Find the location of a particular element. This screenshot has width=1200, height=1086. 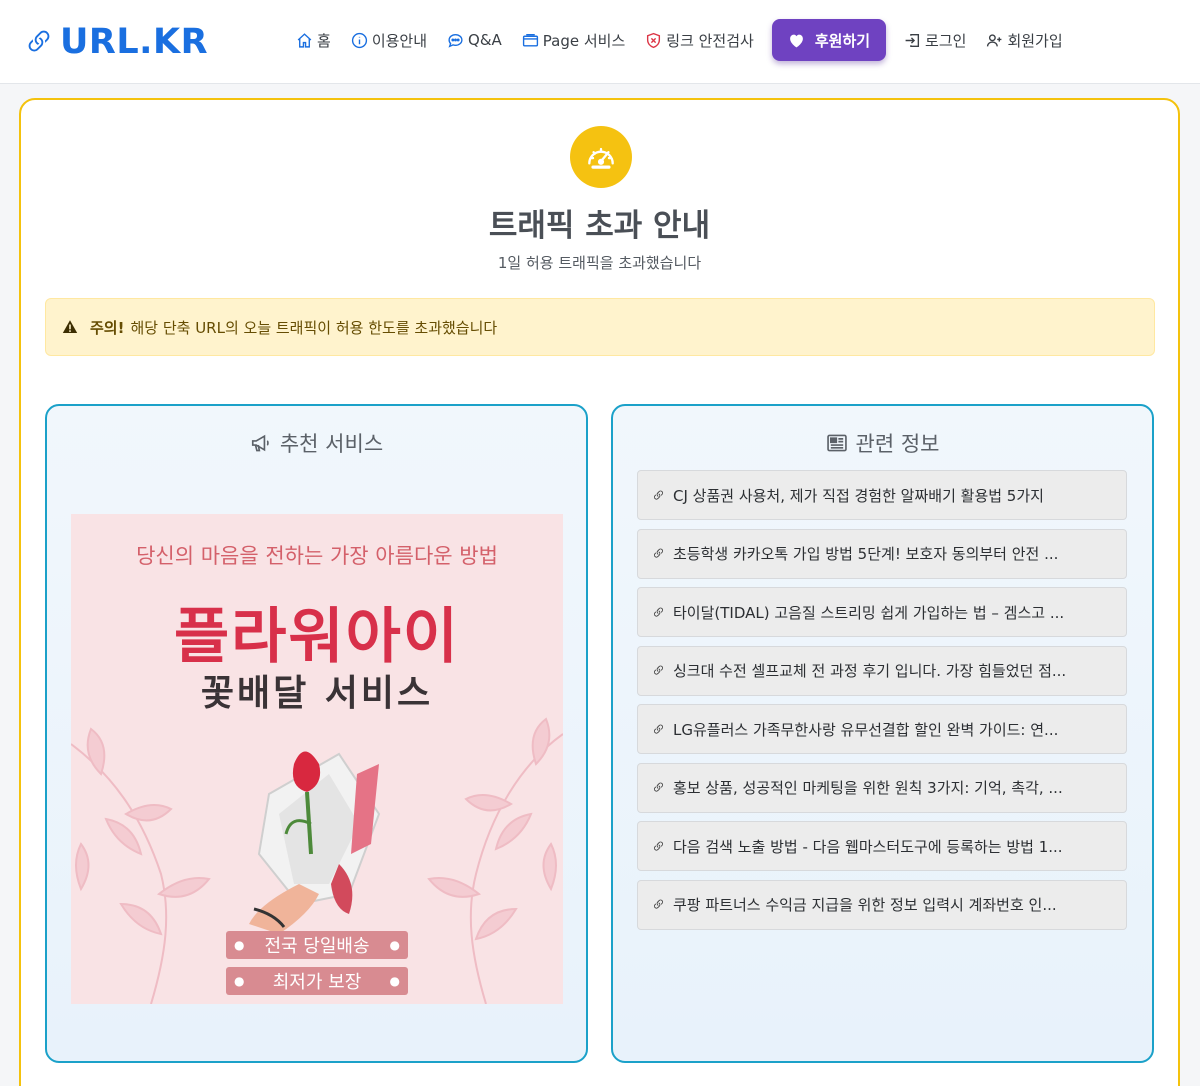

nav-page-service-label: Page 서비스 is located at coordinates (584, 40).